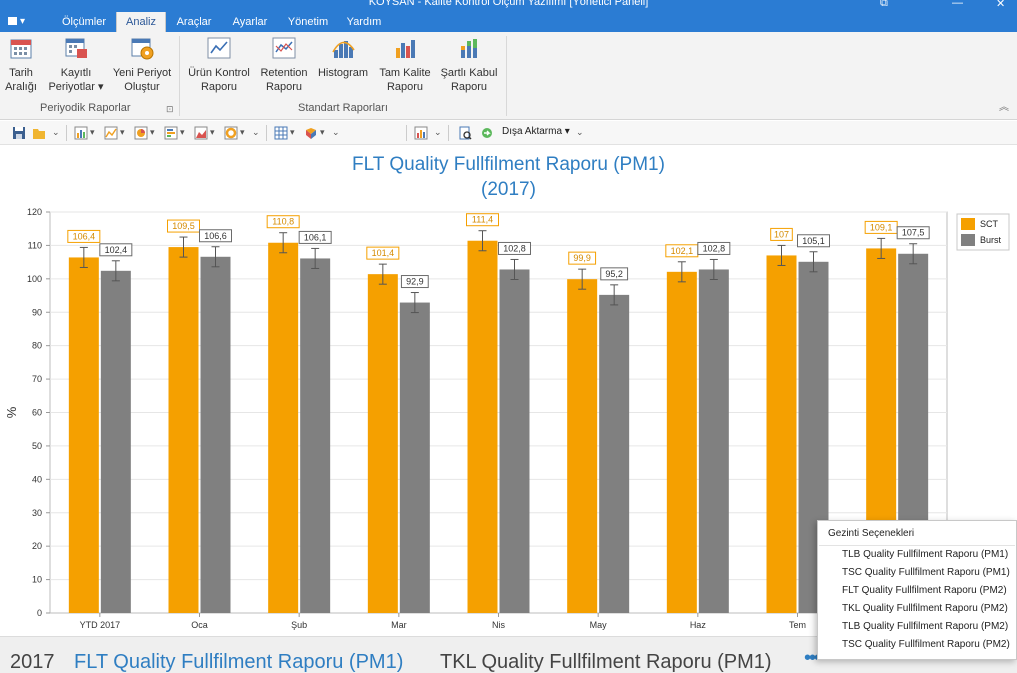 This screenshot has height=673, width=1017. What do you see at coordinates (194, 22) in the screenshot?
I see `tab-araclar: Araçlar` at bounding box center [194, 22].